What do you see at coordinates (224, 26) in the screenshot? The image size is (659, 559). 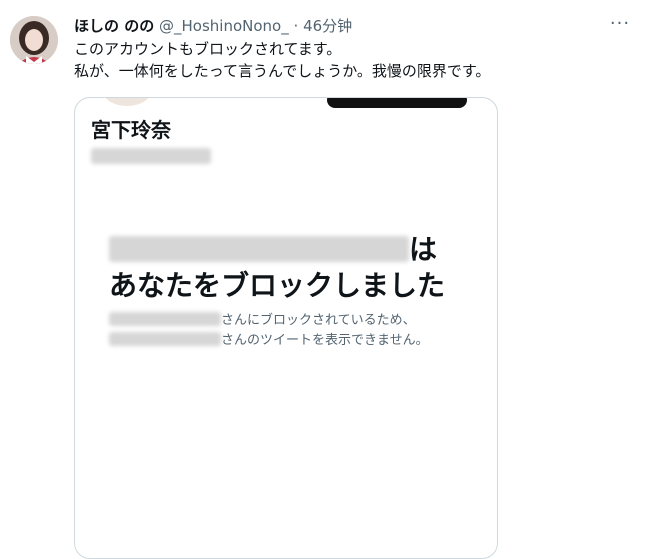 I see `author-handle: @_HoshinoNono_` at bounding box center [224, 26].